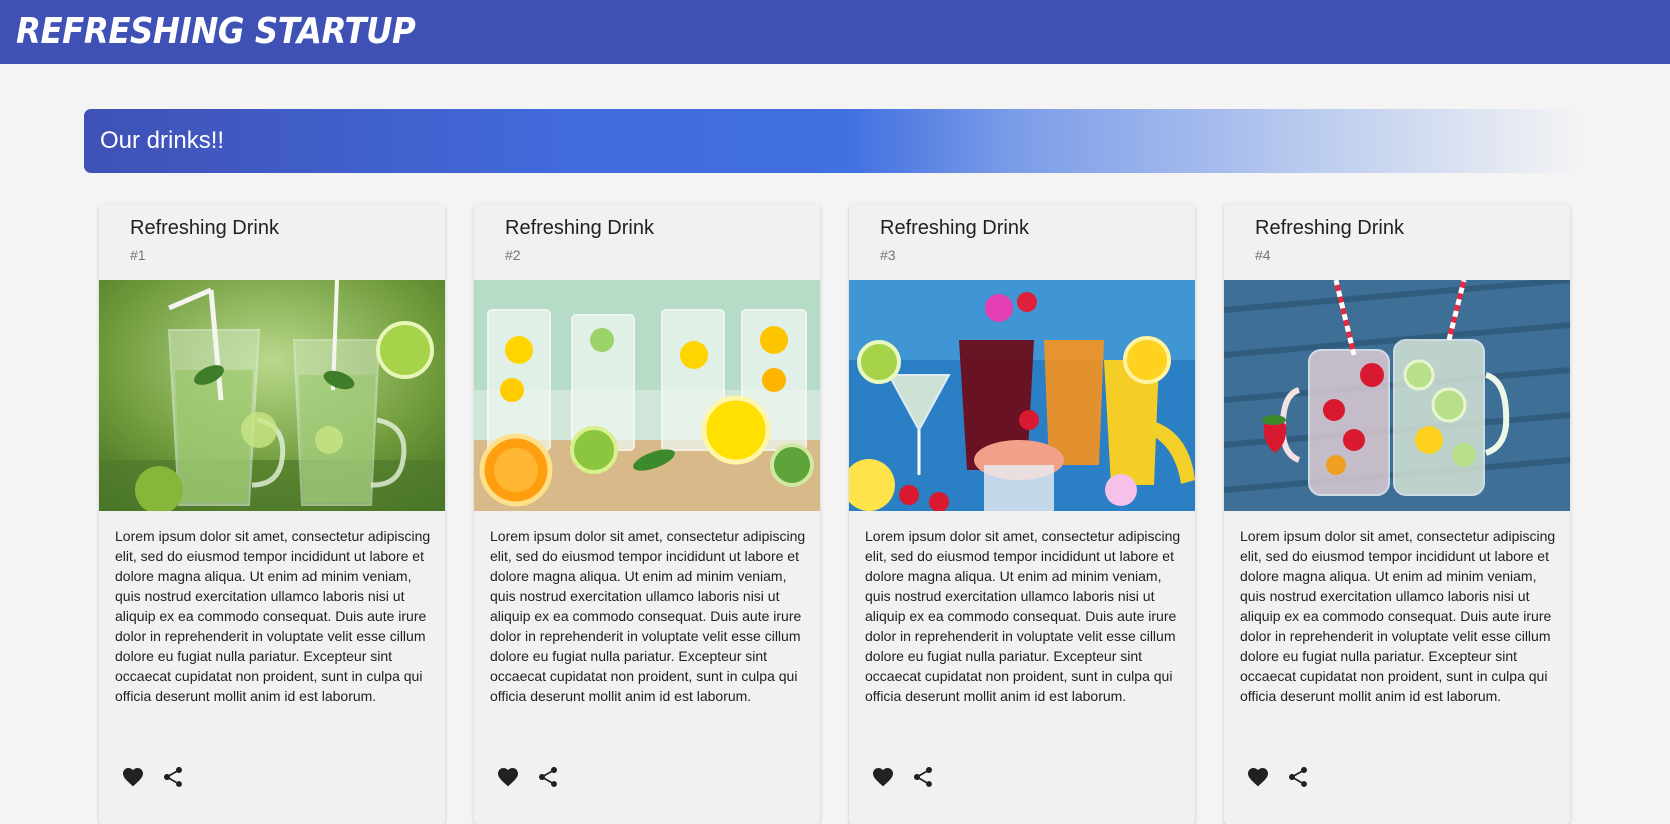 The image size is (1670, 824). Describe the element at coordinates (888, 255) in the screenshot. I see `card-subtitle: #3` at that location.